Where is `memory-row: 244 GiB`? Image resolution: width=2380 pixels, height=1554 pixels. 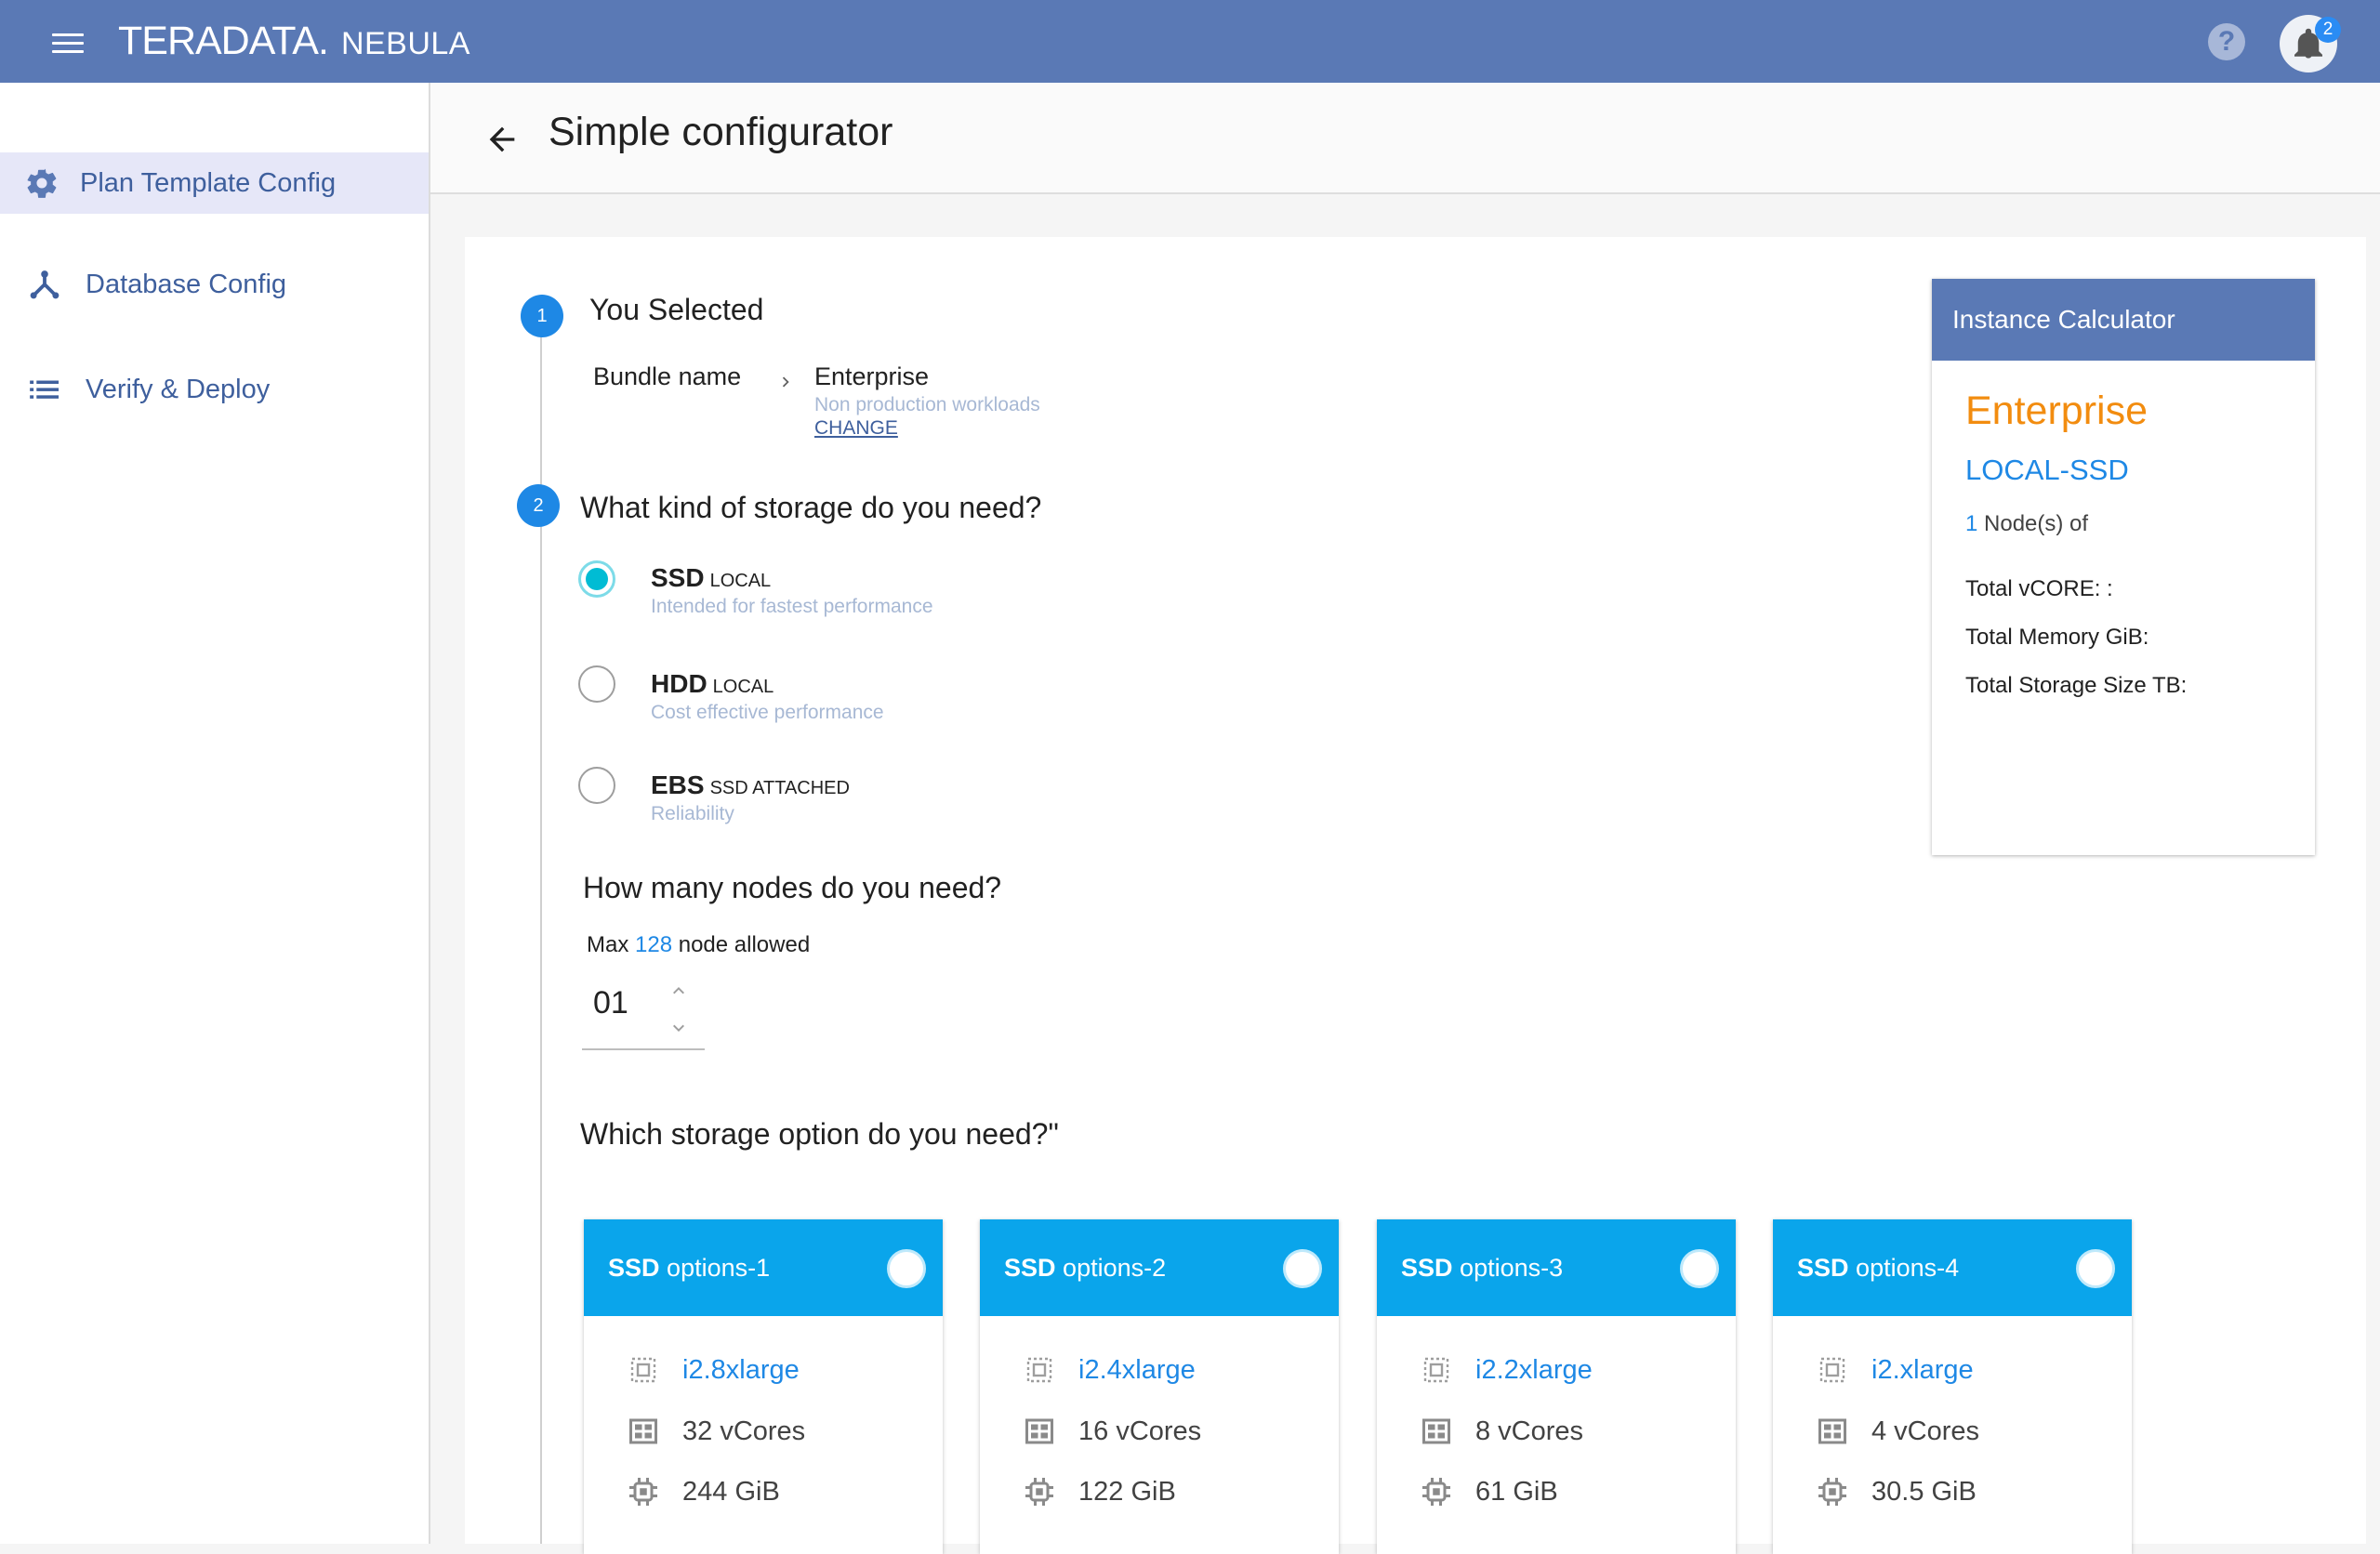 memory-row: 244 GiB is located at coordinates (703, 1491).